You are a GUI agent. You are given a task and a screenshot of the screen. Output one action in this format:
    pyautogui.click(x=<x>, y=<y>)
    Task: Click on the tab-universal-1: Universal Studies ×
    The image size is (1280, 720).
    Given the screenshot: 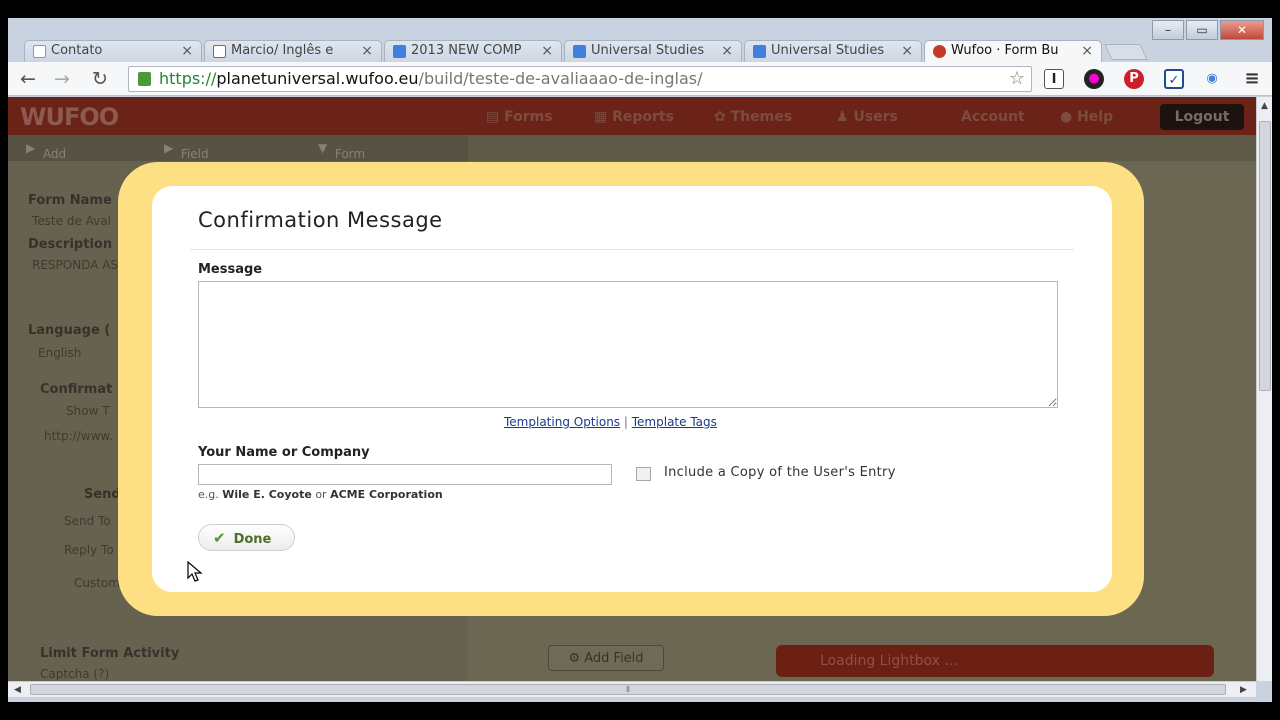 What is the action you would take?
    pyautogui.click(x=653, y=51)
    